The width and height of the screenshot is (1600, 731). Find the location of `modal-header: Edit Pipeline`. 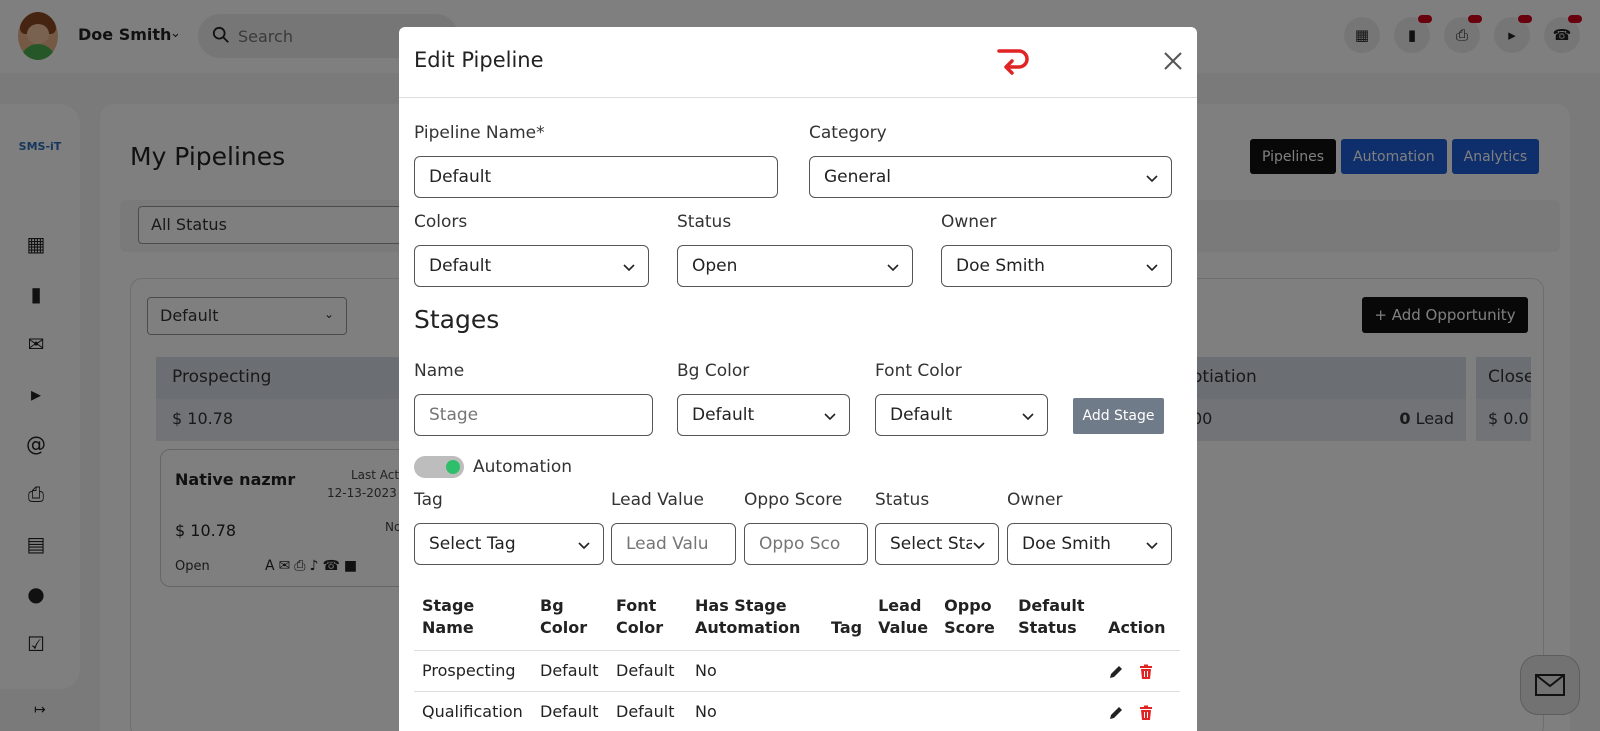

modal-header: Edit Pipeline is located at coordinates (798, 62).